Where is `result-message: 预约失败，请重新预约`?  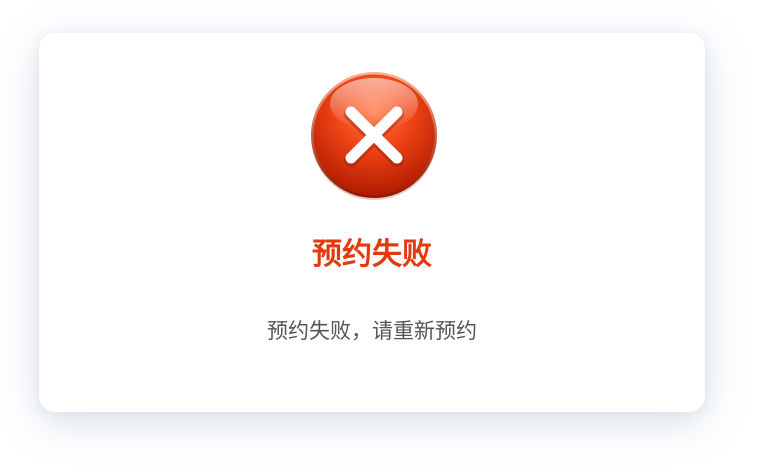 result-message: 预约失败，请重新预约 is located at coordinates (372, 331).